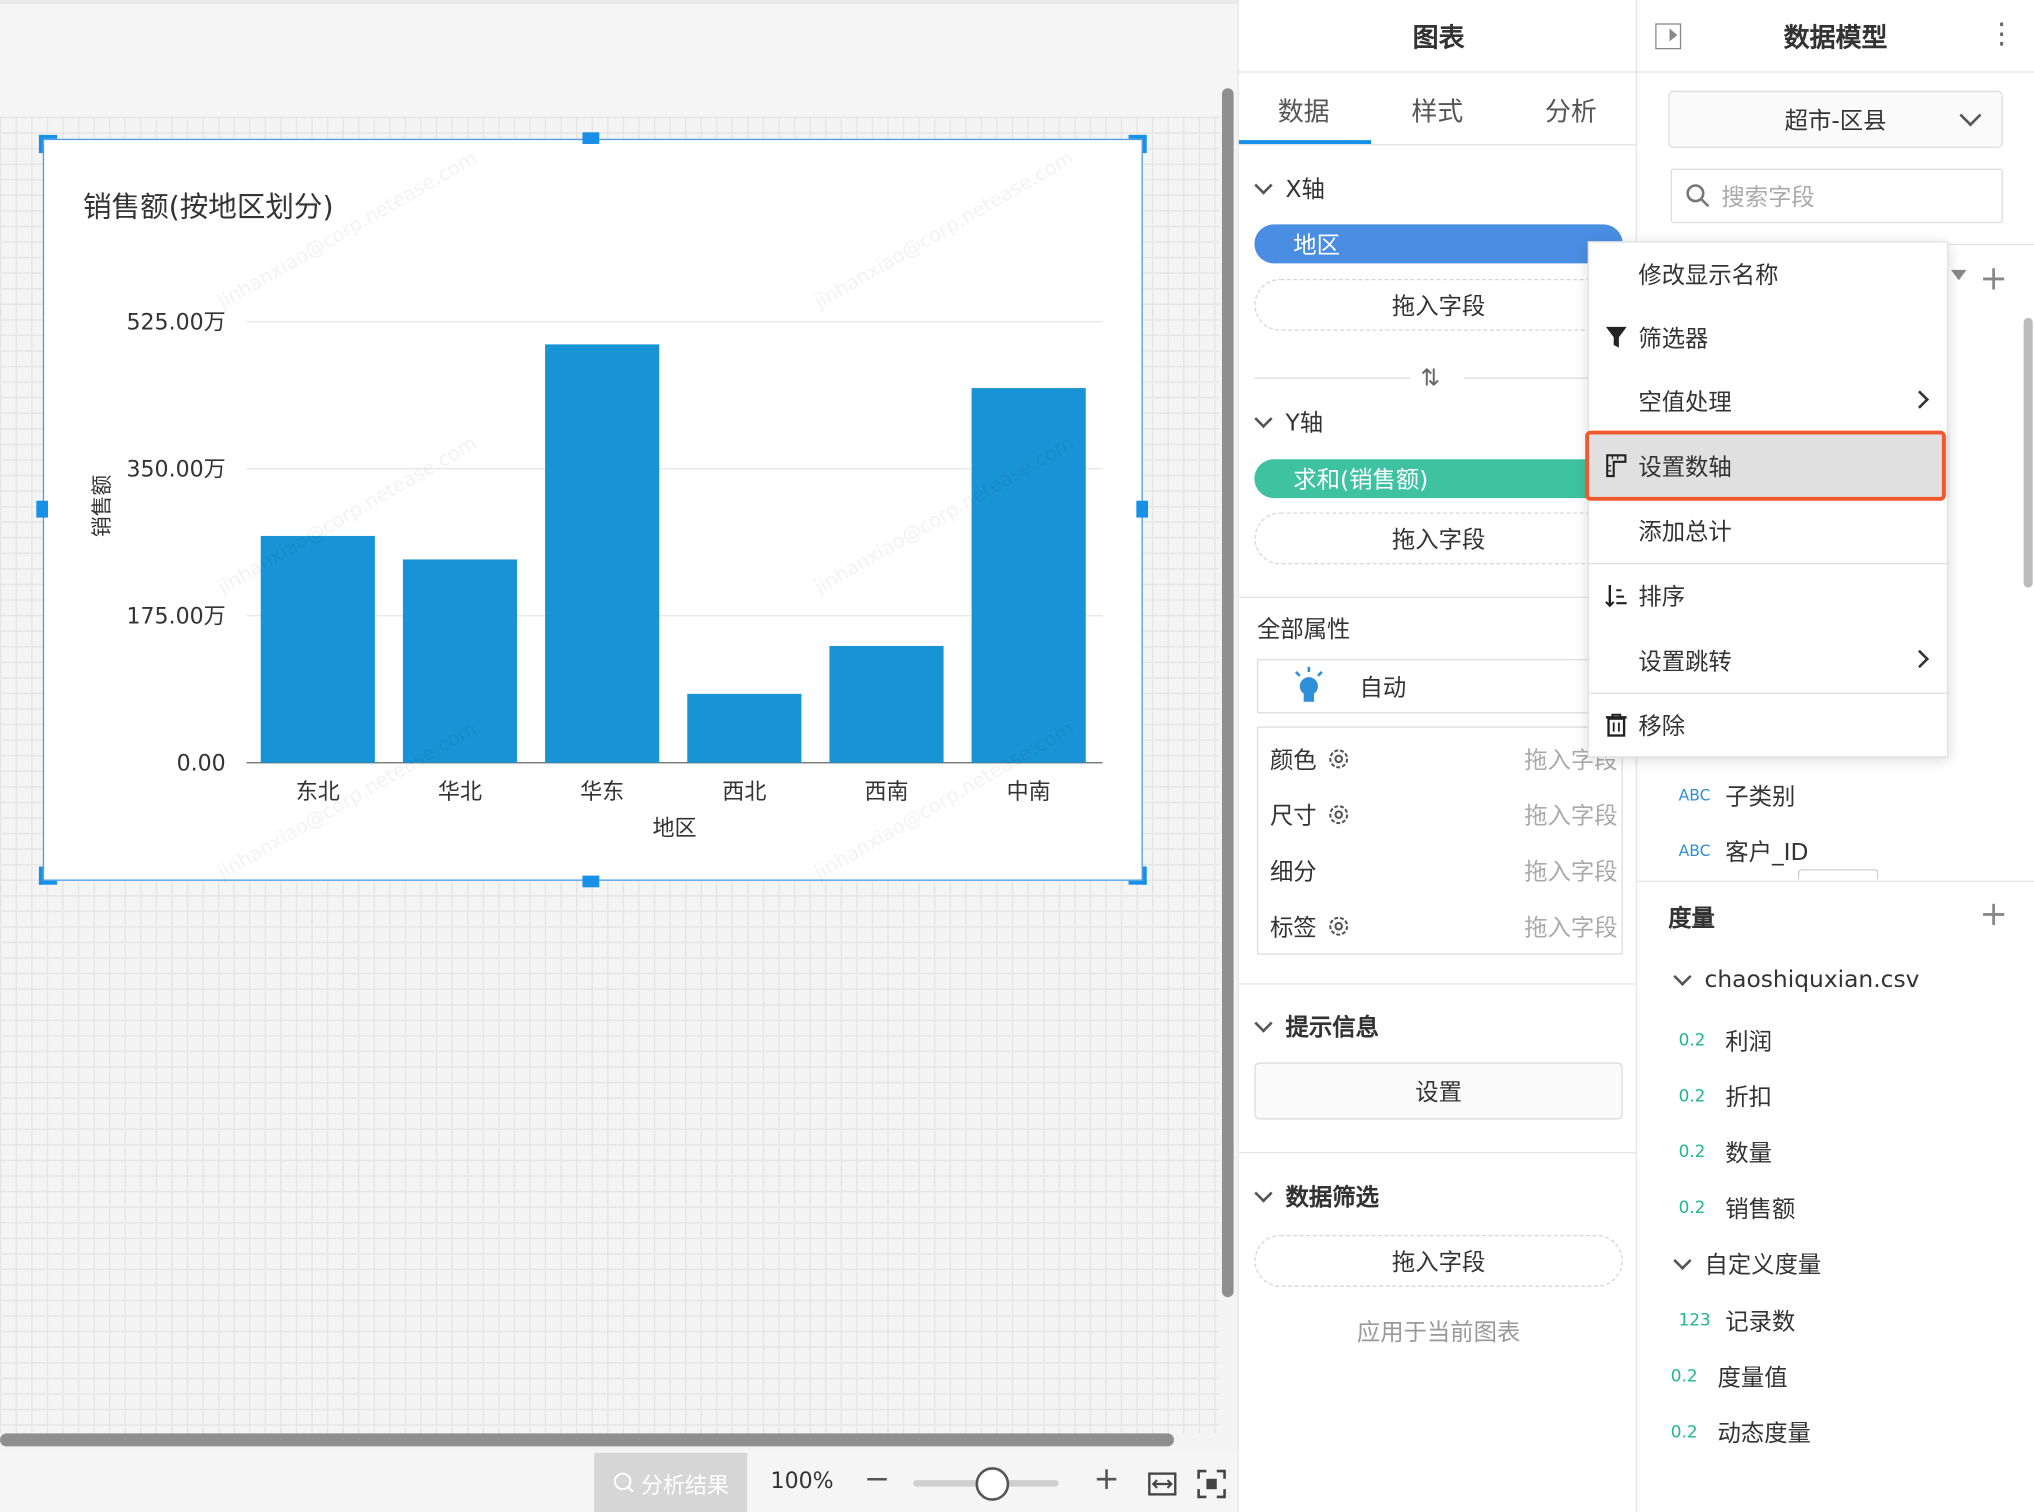 This screenshot has height=1512, width=2034. Describe the element at coordinates (1308, 684) in the screenshot. I see `lightbulb-icon` at that location.